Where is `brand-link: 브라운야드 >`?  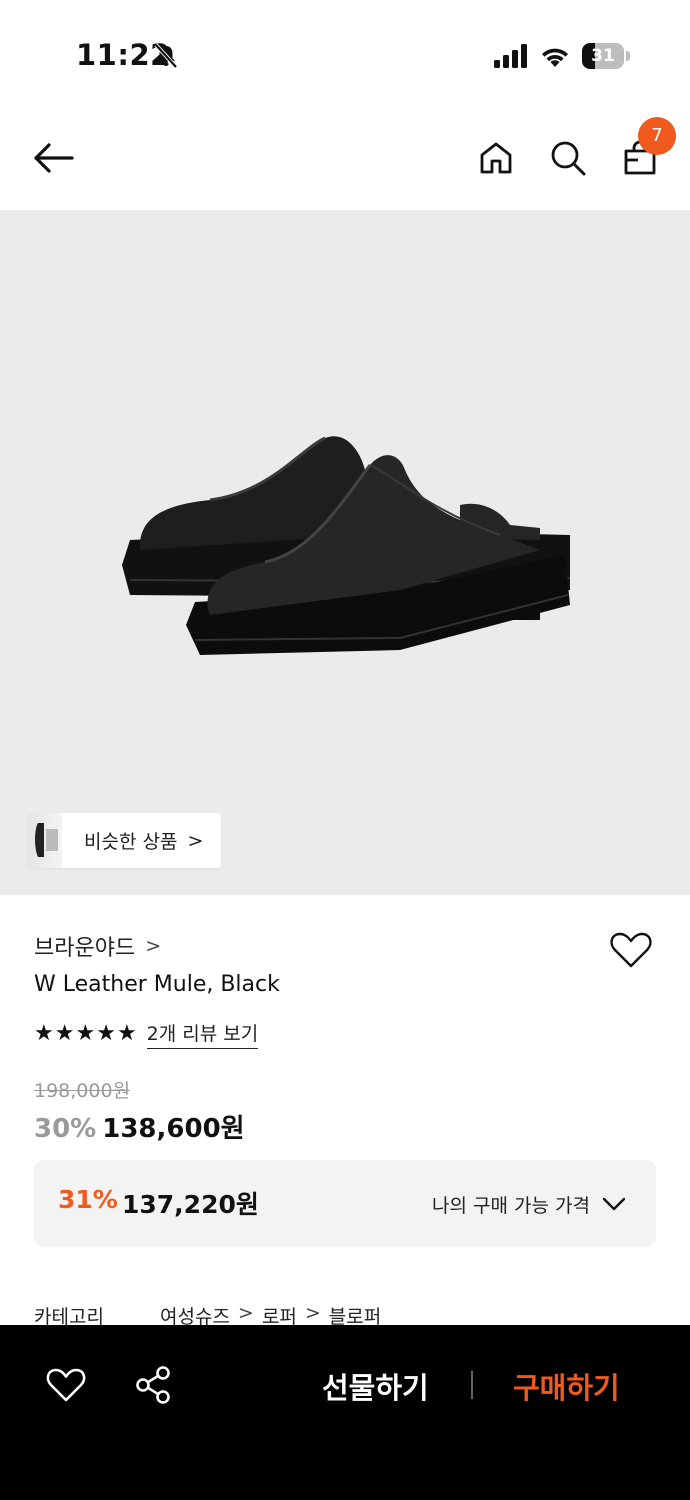 brand-link: 브라운야드 > is located at coordinates (97, 946).